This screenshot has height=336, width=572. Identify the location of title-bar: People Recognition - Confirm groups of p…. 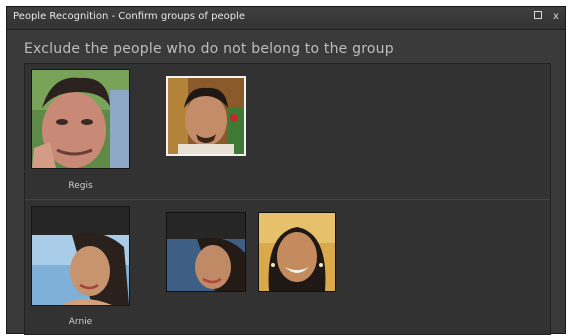
(286, 18).